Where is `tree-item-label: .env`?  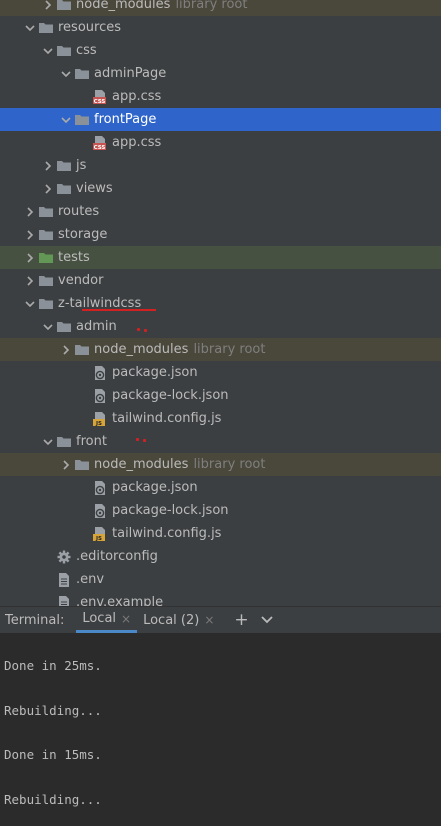 tree-item-label: .env is located at coordinates (90, 579).